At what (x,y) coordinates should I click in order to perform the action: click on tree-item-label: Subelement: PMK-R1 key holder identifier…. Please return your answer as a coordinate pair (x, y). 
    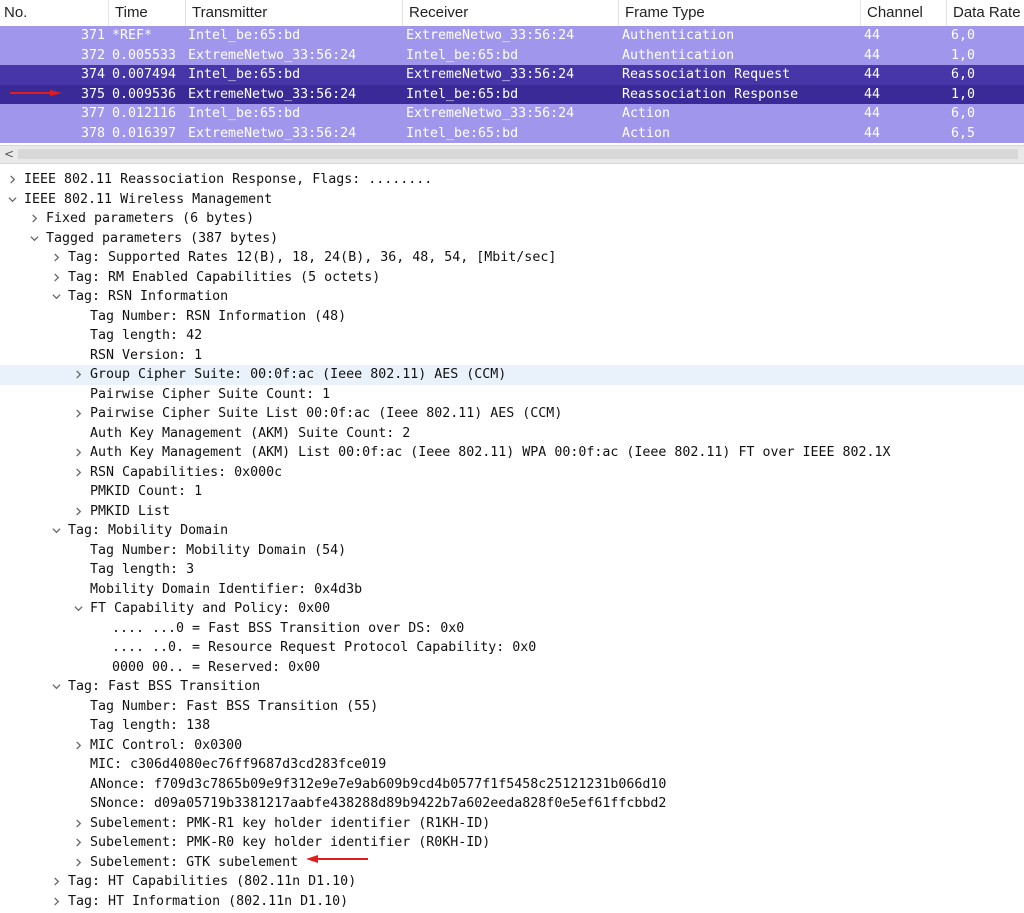
    Looking at the image, I should click on (290, 823).